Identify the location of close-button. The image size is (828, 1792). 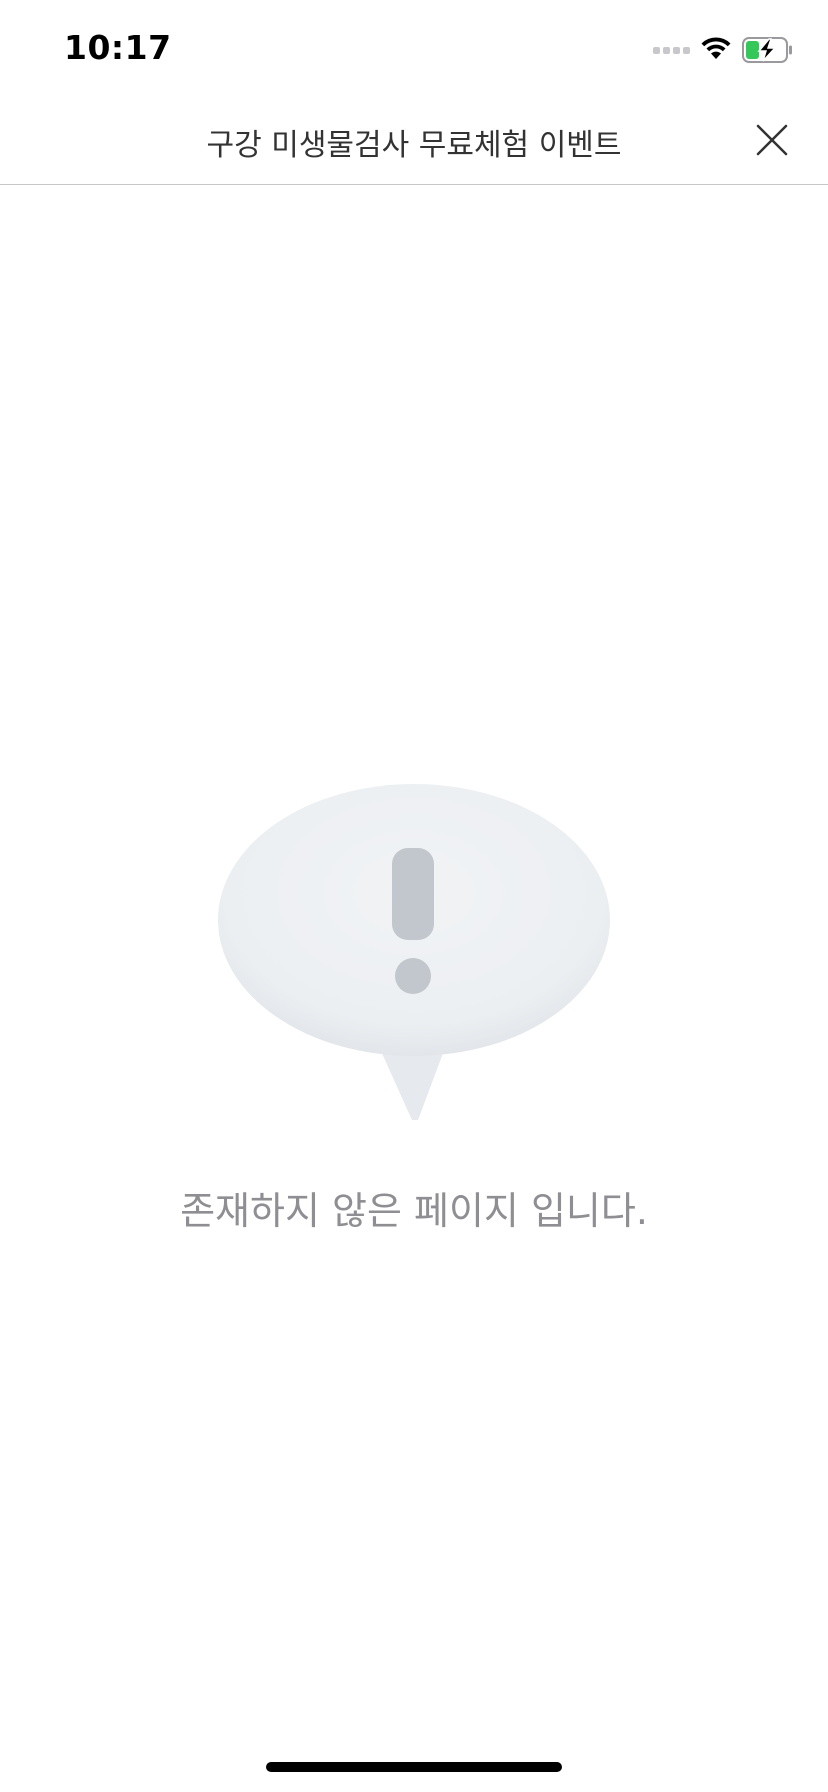
(772, 140).